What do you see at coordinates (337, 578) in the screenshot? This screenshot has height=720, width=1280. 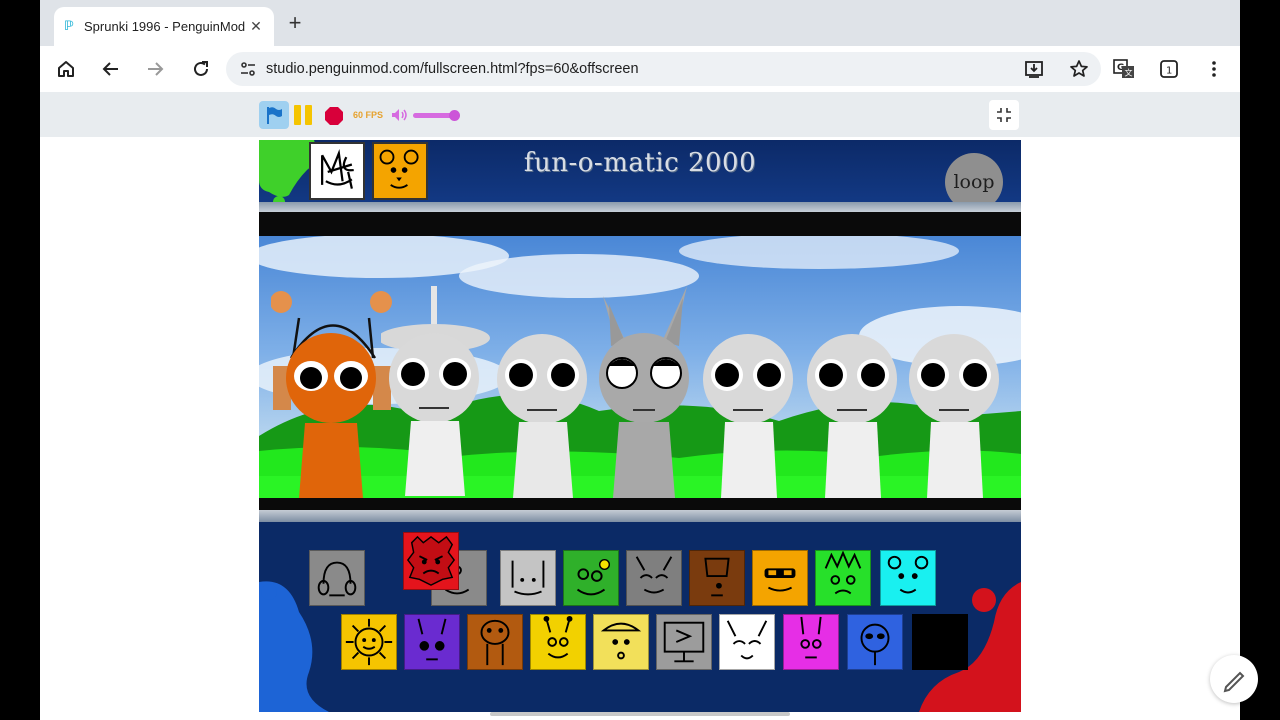 I see `gray-headphones-icon` at bounding box center [337, 578].